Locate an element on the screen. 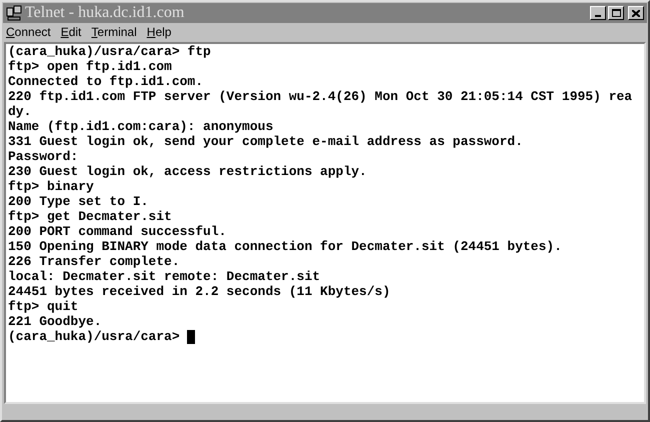  minimize-button is located at coordinates (598, 13).